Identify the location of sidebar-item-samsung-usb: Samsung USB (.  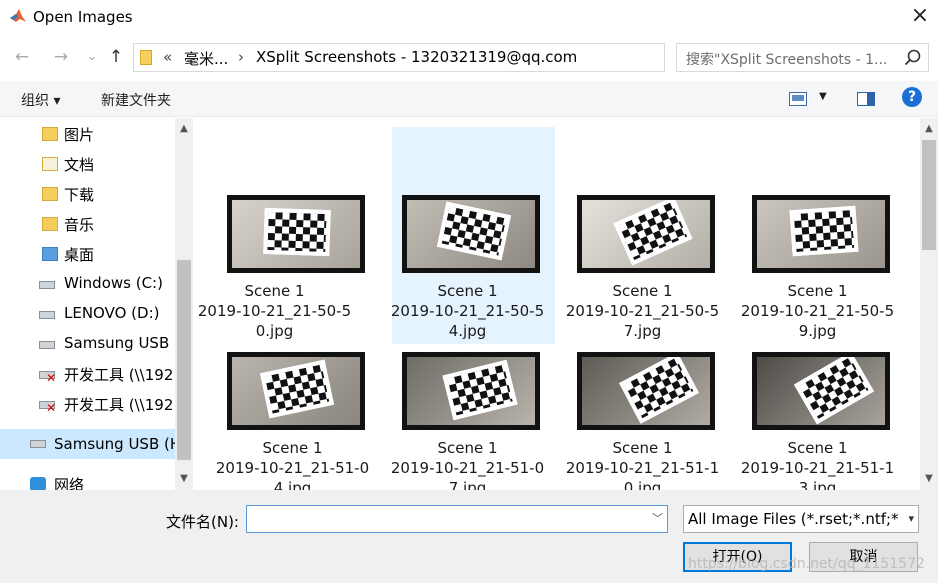
(87, 344).